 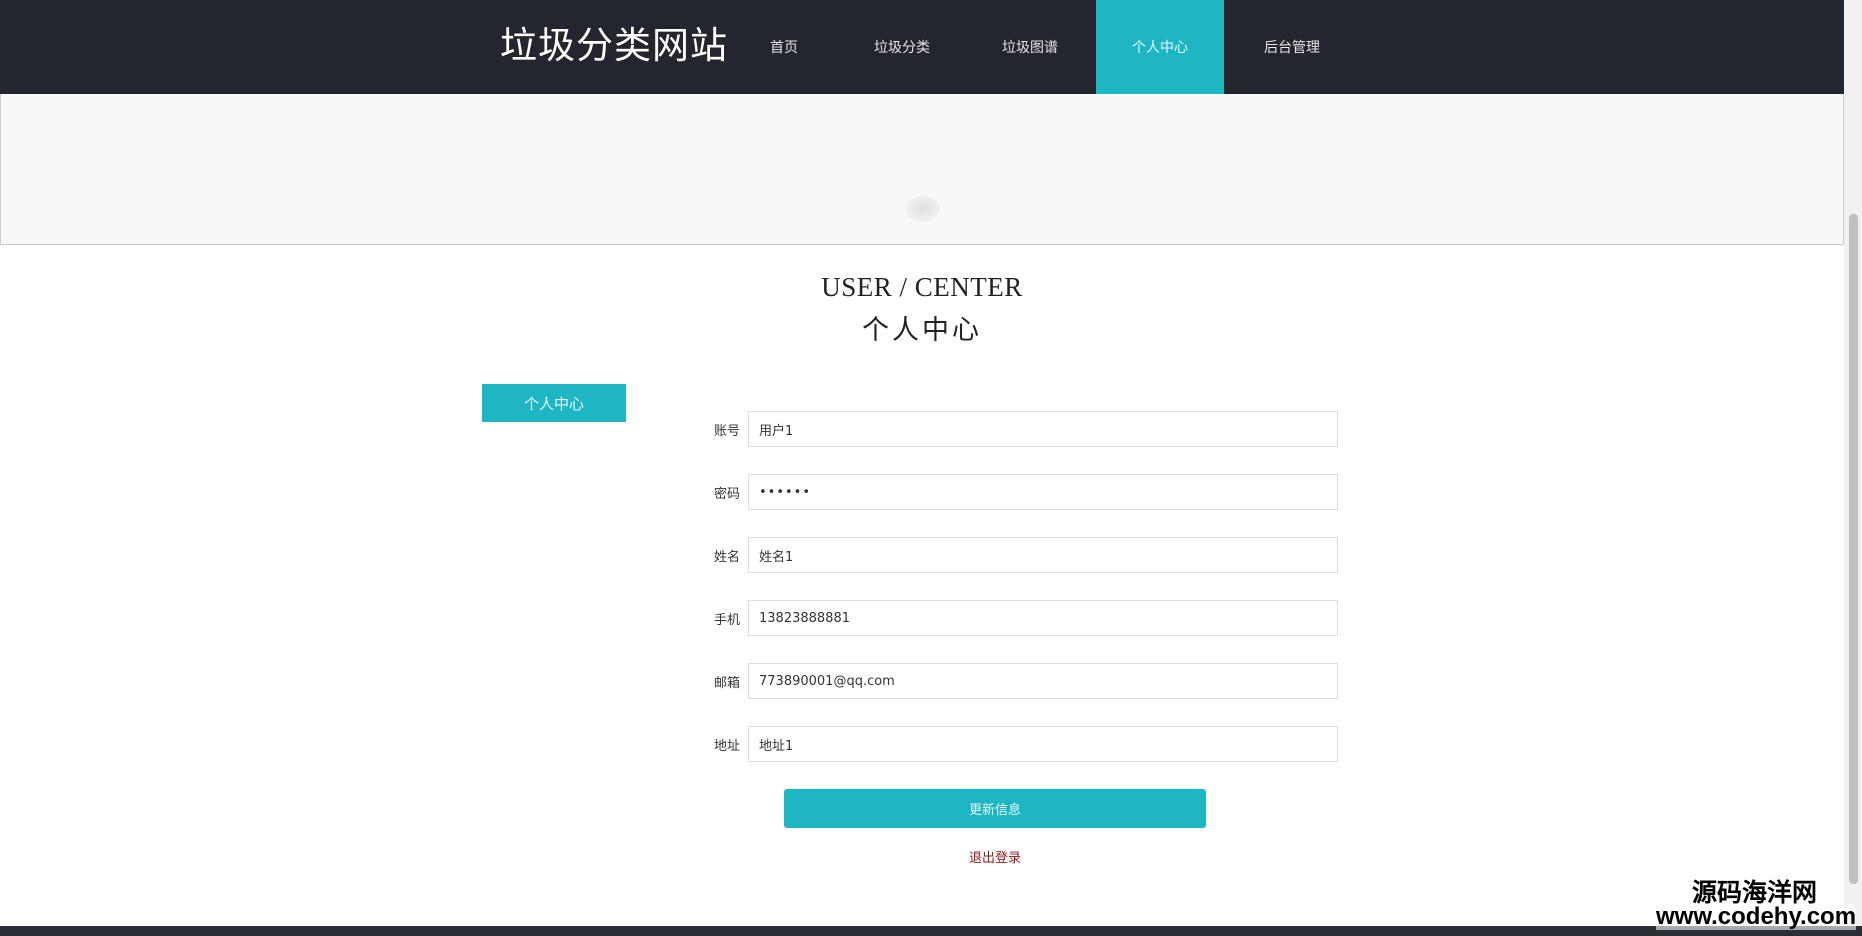 I want to click on page-heading-cn: 个人中心, so click(x=922, y=330).